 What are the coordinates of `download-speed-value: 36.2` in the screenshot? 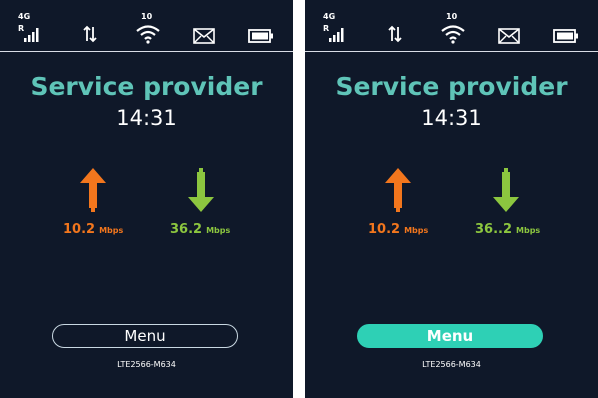 It's located at (186, 229).